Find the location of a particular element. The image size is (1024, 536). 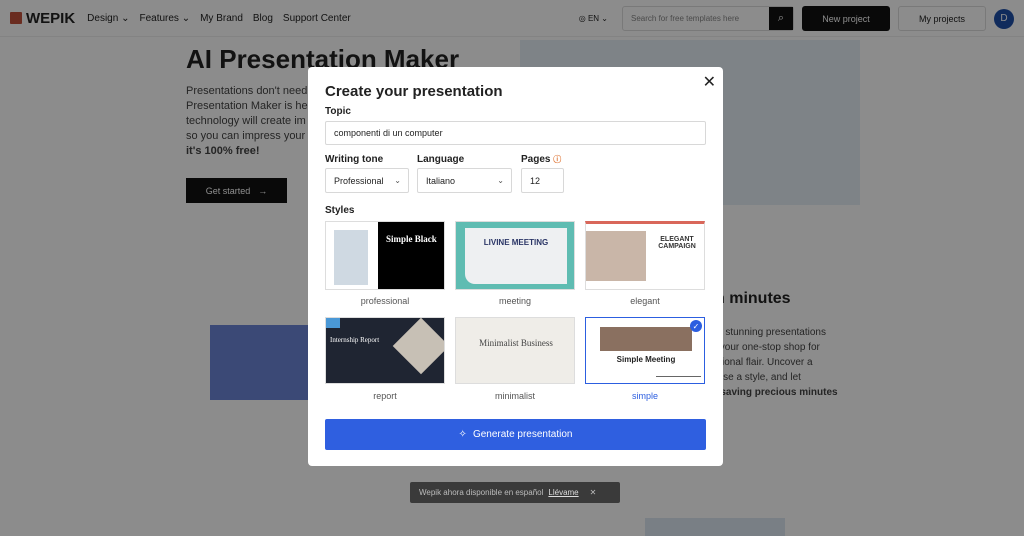

generate-presentation-button: ✧ Generate presentation is located at coordinates (515, 434).